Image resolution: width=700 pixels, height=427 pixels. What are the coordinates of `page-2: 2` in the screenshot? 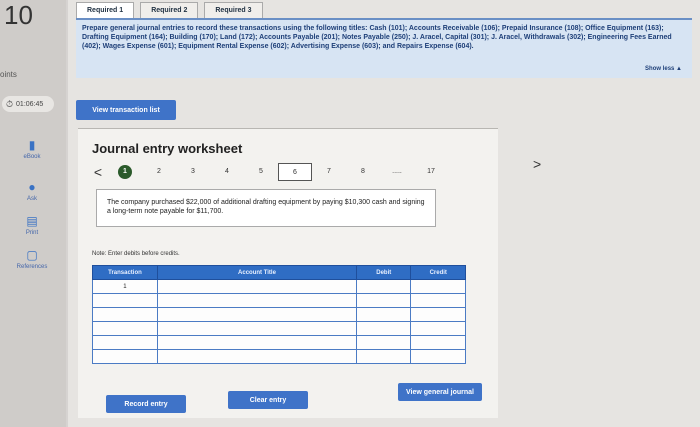 It's located at (159, 172).